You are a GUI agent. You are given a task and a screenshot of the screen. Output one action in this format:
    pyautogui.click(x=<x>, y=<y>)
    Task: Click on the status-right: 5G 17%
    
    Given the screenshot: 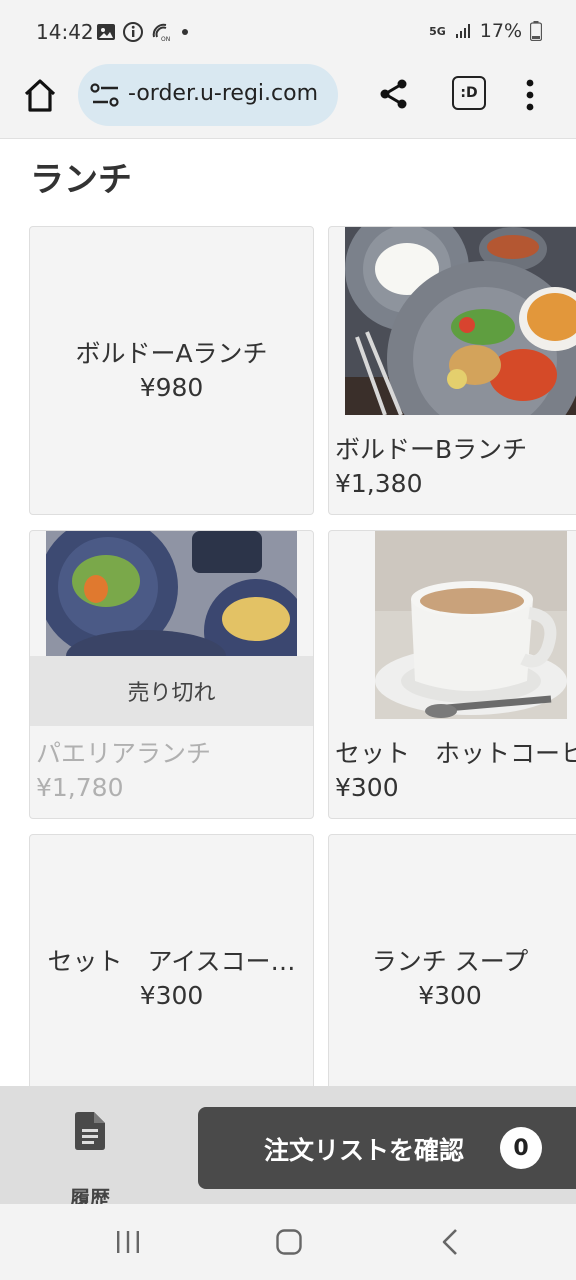 What is the action you would take?
    pyautogui.click(x=485, y=31)
    